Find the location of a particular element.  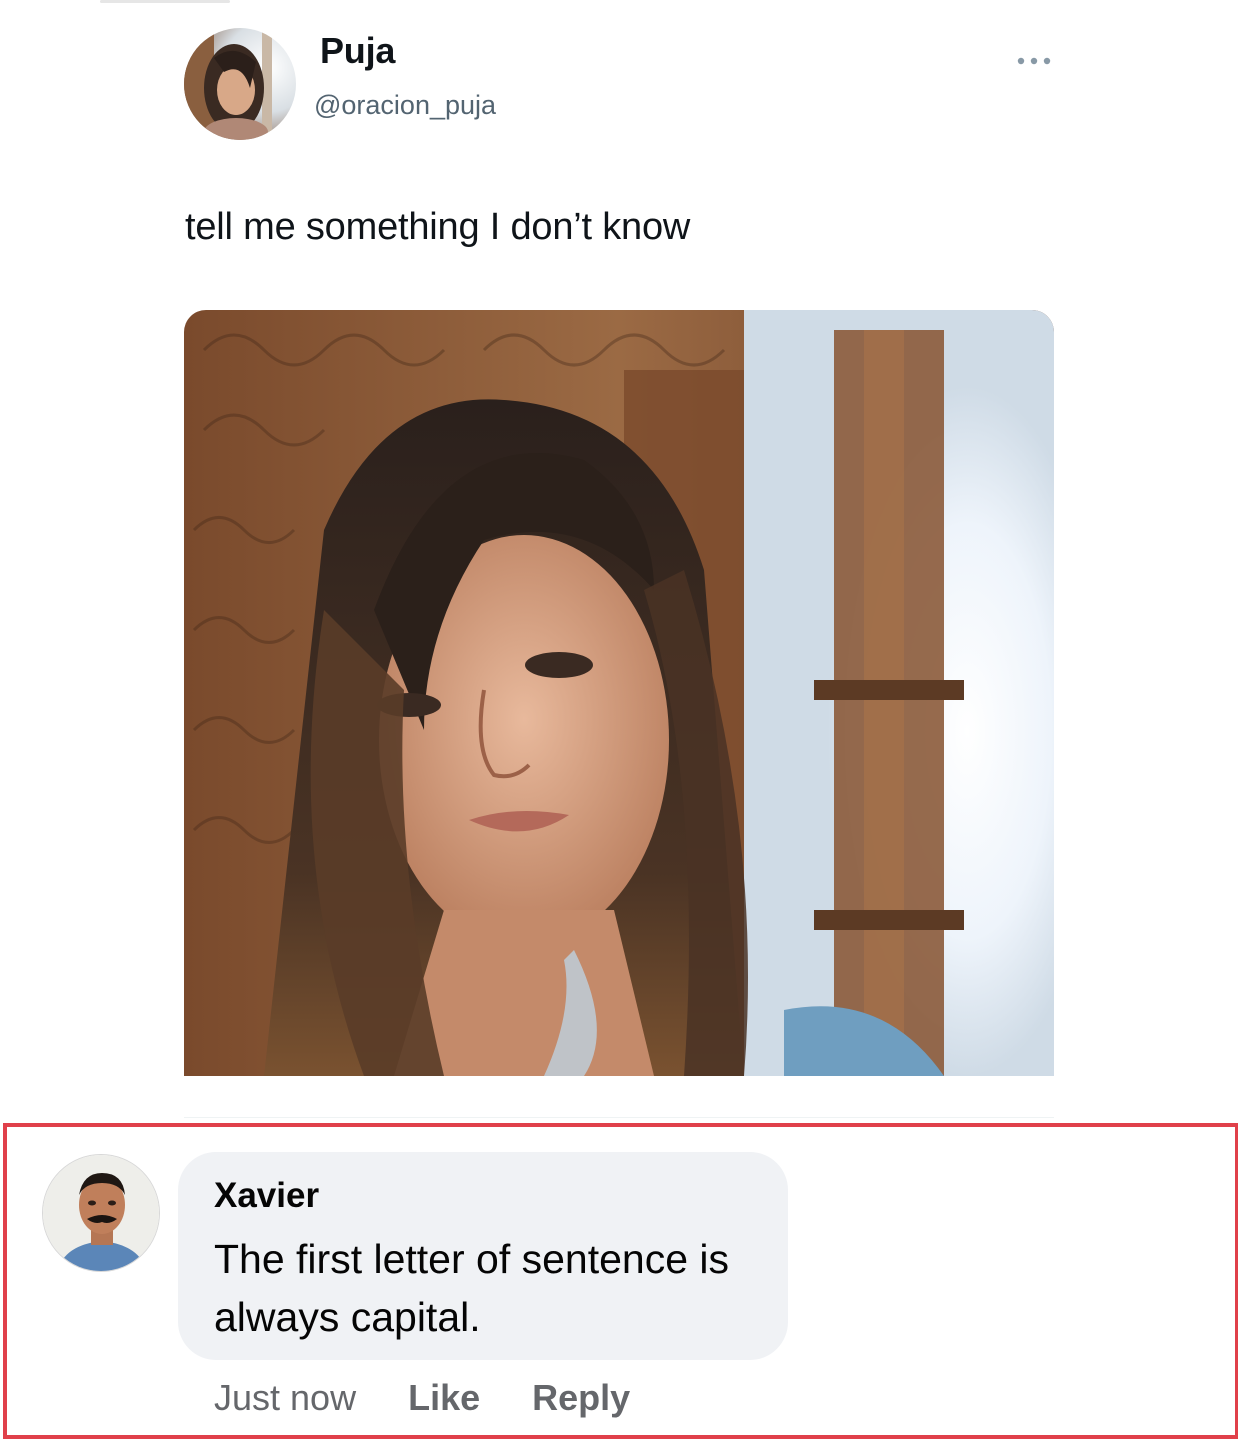

comment-actions: Just now Like Reply is located at coordinates (422, 1398).